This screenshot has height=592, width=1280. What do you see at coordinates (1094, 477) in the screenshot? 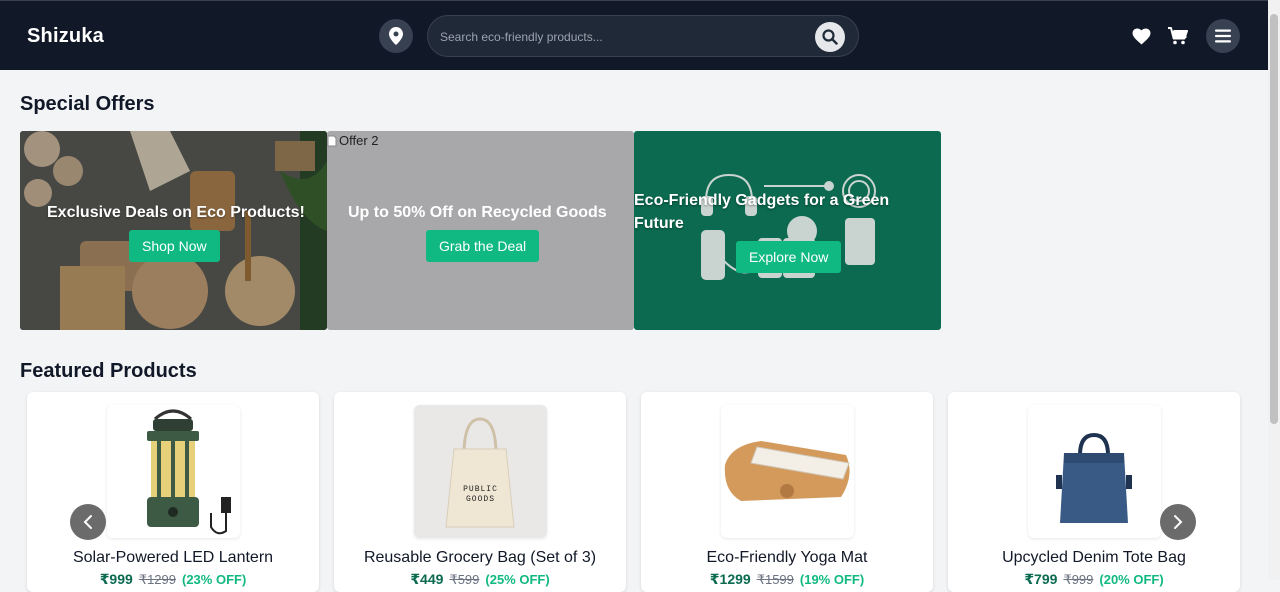
I see `denim-tote-image` at bounding box center [1094, 477].